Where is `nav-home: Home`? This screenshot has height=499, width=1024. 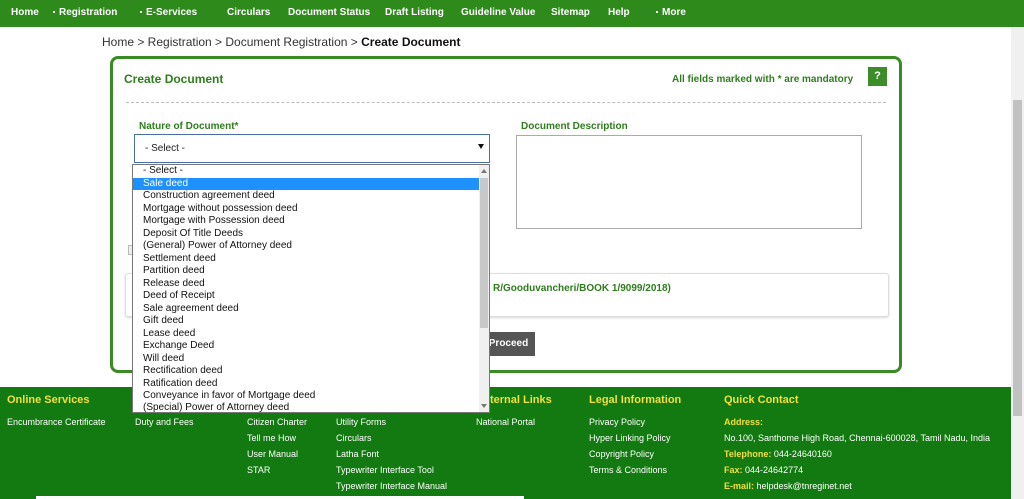
nav-home: Home is located at coordinates (25, 13).